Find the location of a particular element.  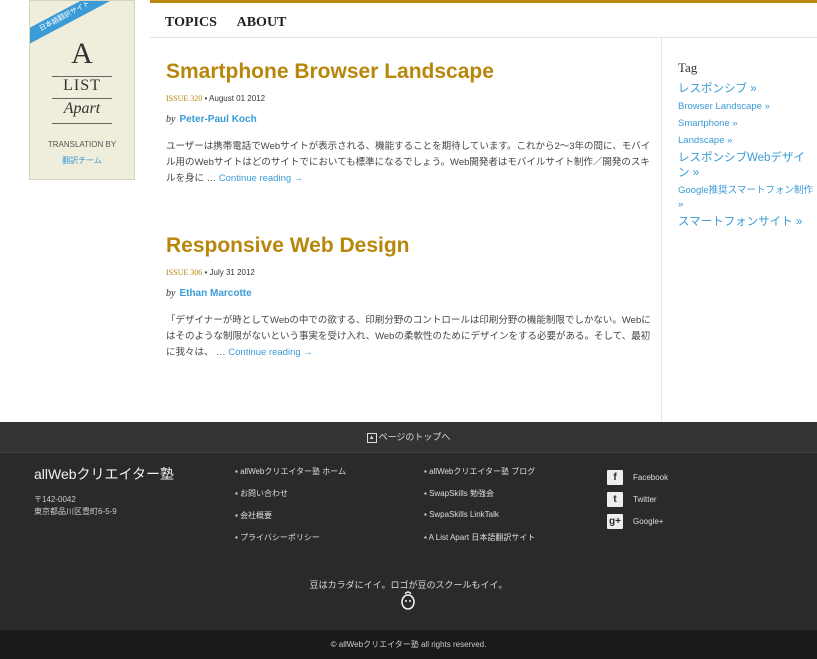

footer-links-column-1: allWebクリエイター塾 ホーム お問い合わせ 会社概要 プライバシーポリシー is located at coordinates (290, 510).